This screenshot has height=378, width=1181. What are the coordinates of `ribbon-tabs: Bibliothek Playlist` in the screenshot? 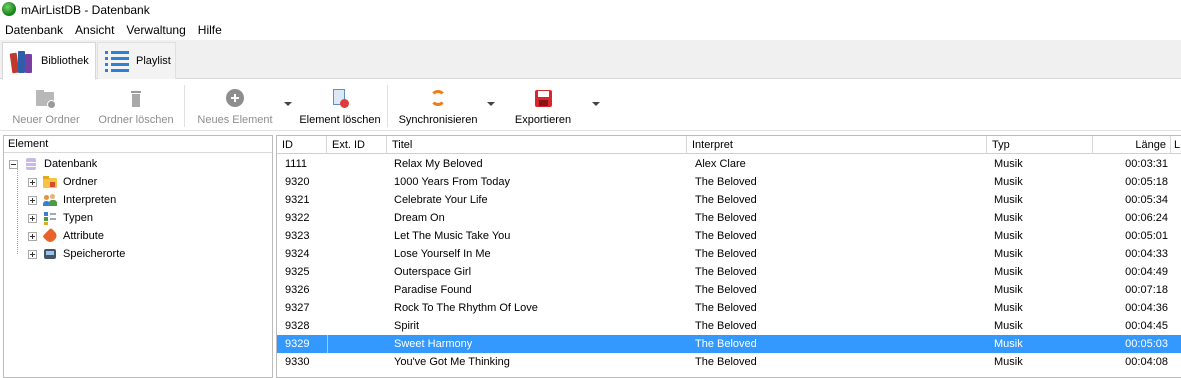 It's located at (590, 60).